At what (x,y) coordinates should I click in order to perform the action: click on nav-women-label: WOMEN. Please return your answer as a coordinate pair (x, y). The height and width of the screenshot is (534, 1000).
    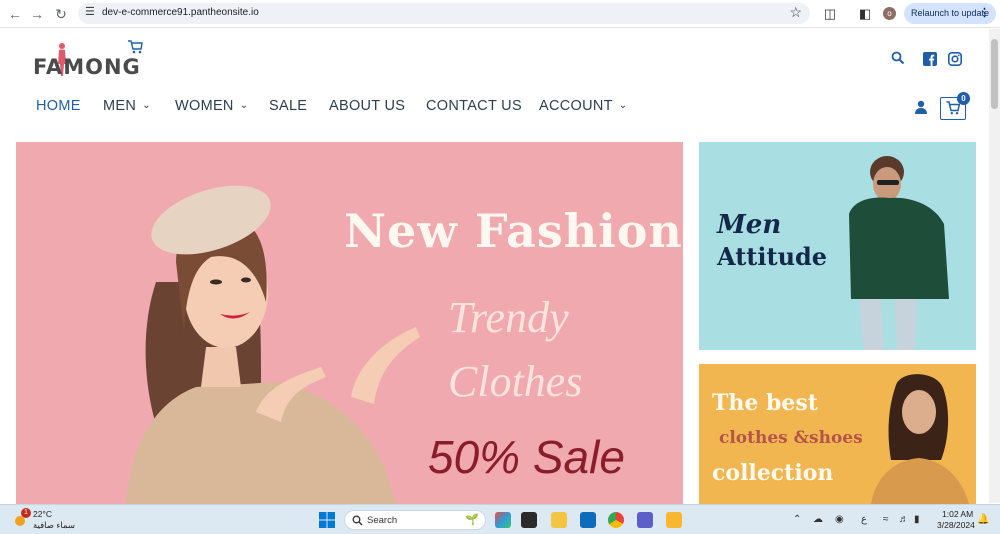
    Looking at the image, I should click on (204, 106).